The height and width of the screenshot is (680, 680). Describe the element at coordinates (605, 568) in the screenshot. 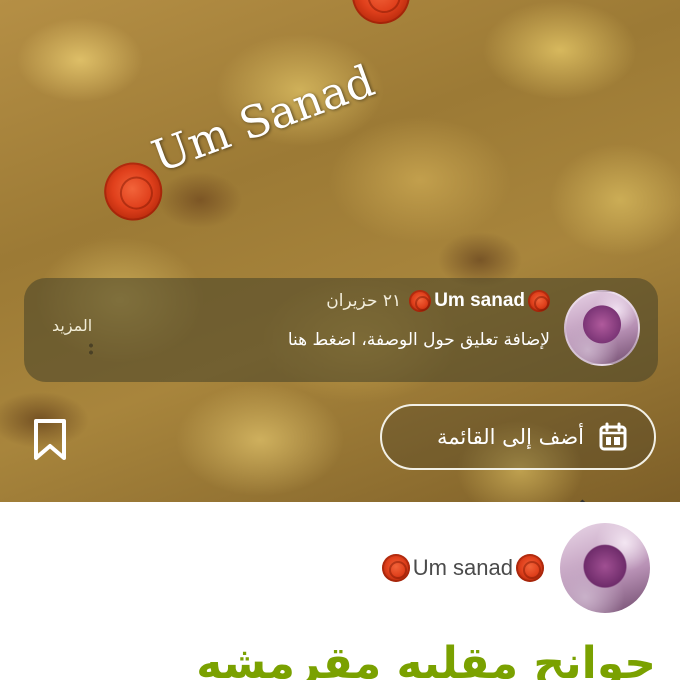

I see `author-avatar` at that location.